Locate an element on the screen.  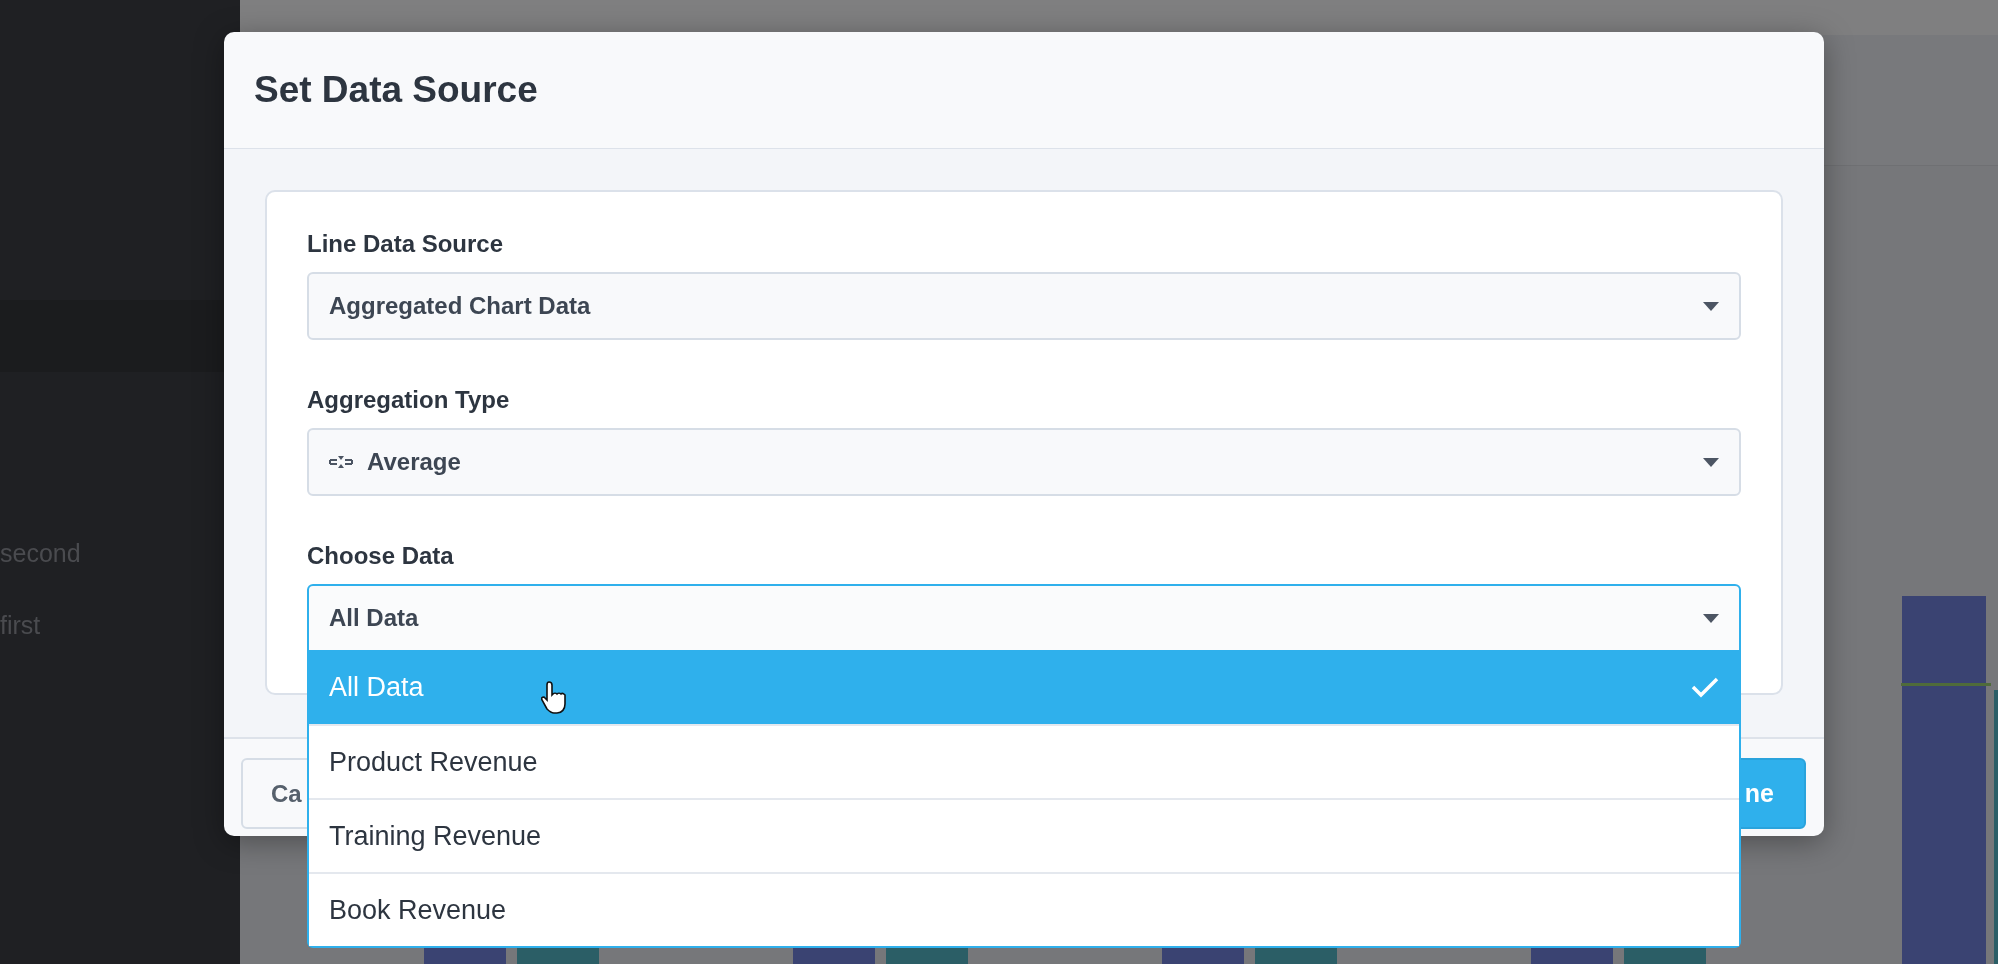
checkmark-icon is located at coordinates (1705, 687).